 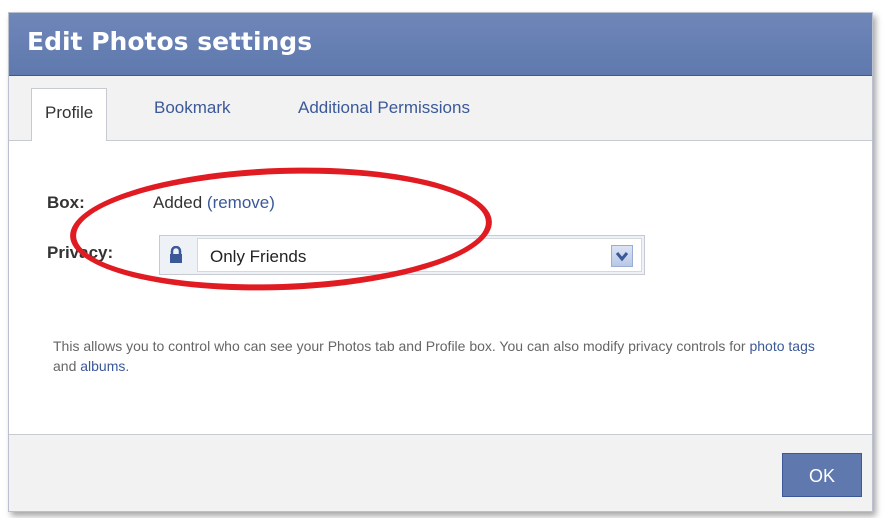 I want to click on chevron-down-glyph, so click(x=622, y=257).